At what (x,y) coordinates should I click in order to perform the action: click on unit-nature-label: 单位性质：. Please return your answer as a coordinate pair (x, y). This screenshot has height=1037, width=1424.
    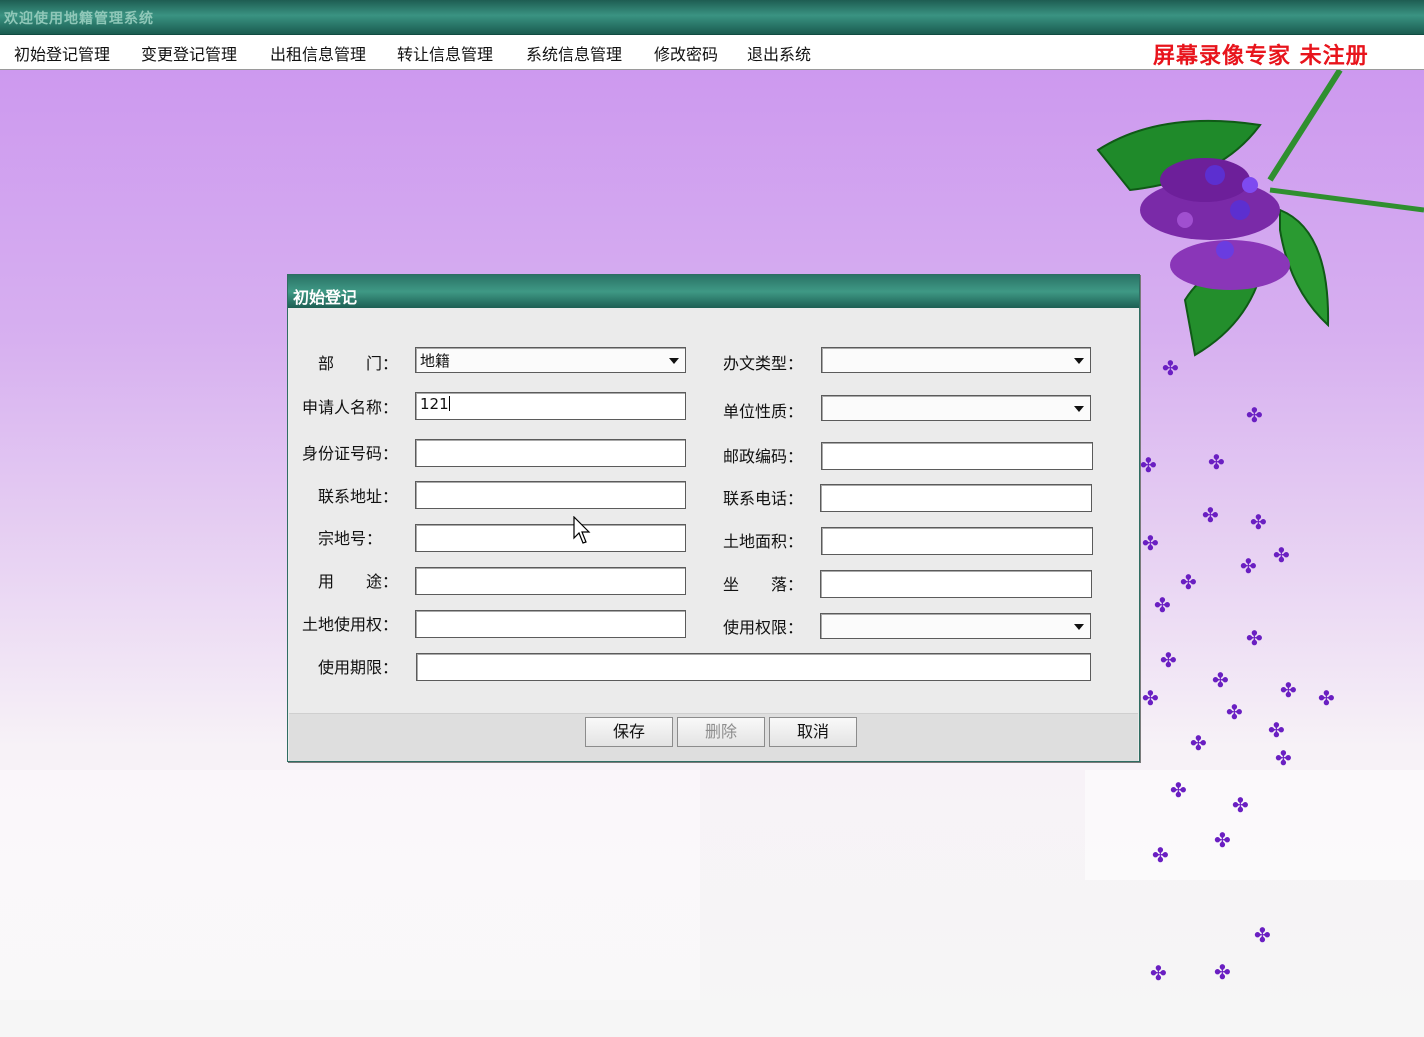
    Looking at the image, I should click on (763, 411).